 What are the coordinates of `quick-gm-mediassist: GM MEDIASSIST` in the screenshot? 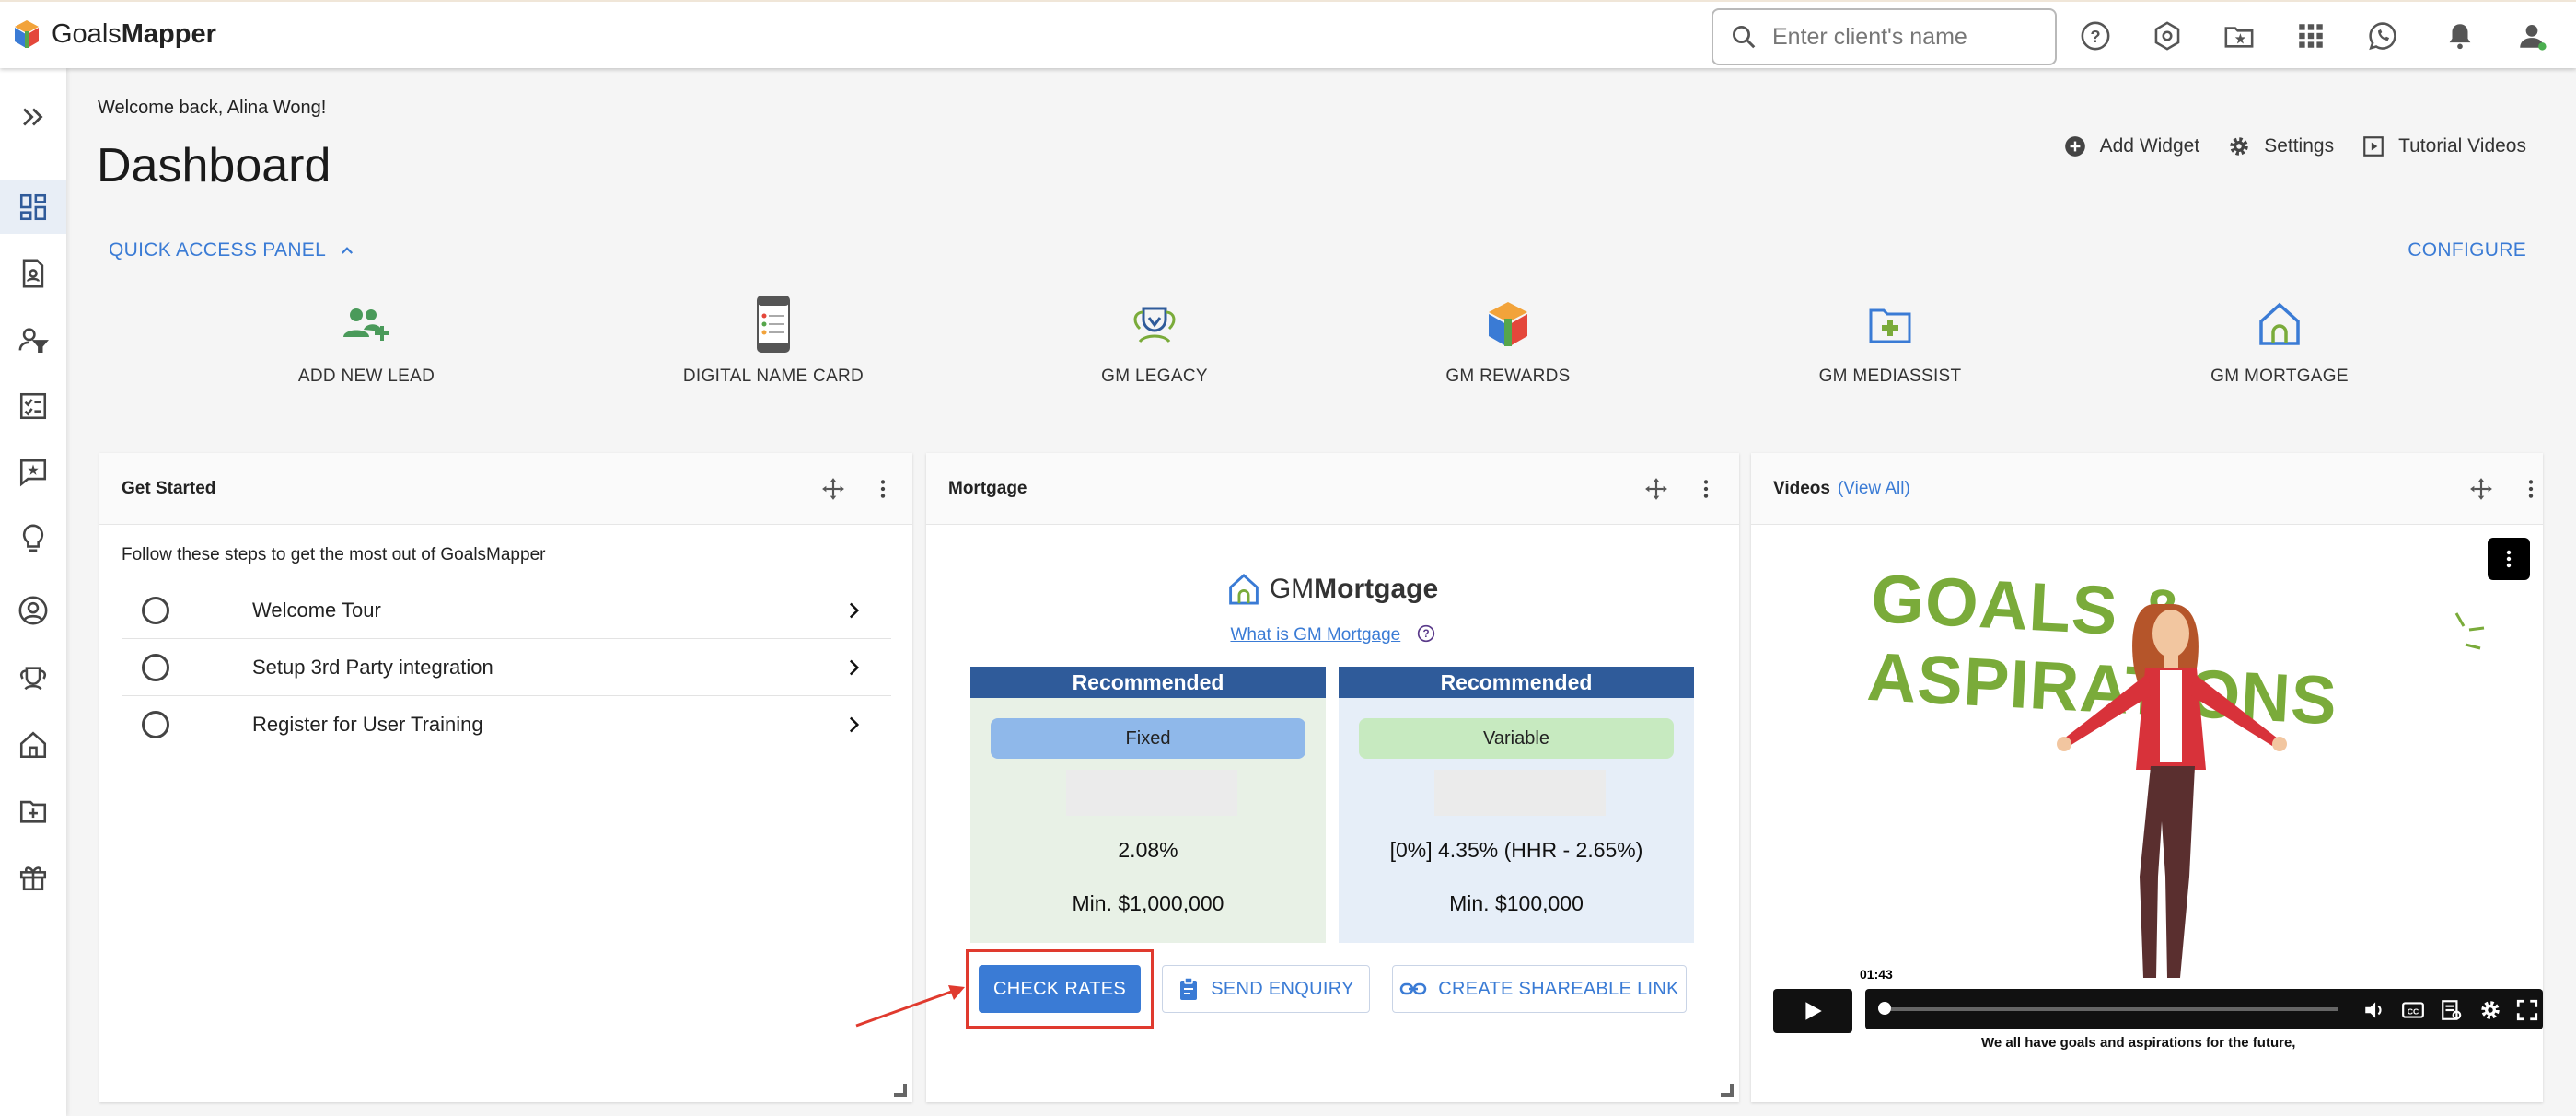 It's located at (1890, 341).